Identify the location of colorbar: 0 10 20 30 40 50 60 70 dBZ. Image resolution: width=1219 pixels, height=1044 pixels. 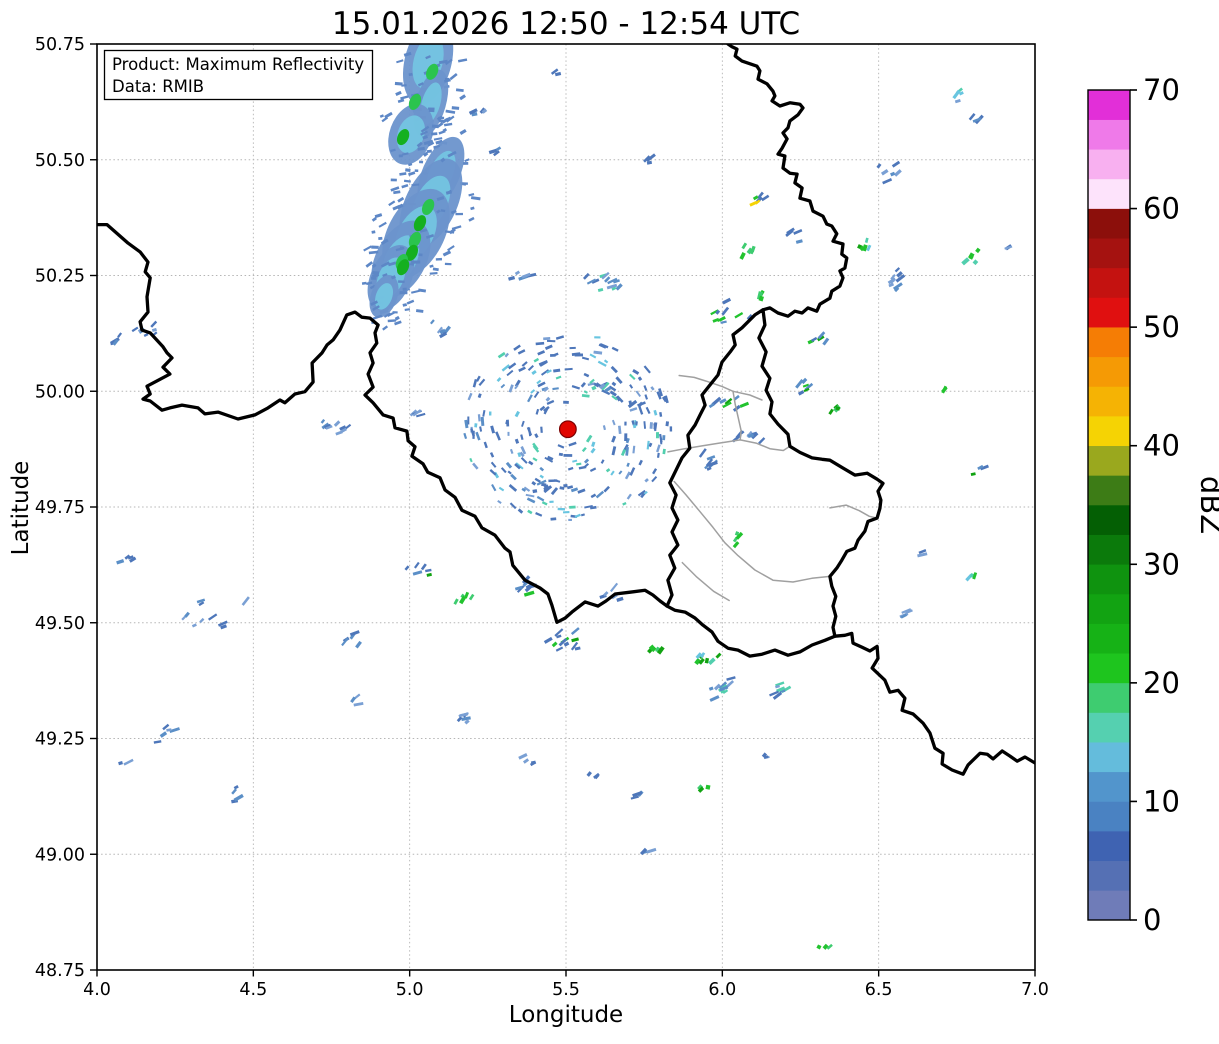
(1153, 505).